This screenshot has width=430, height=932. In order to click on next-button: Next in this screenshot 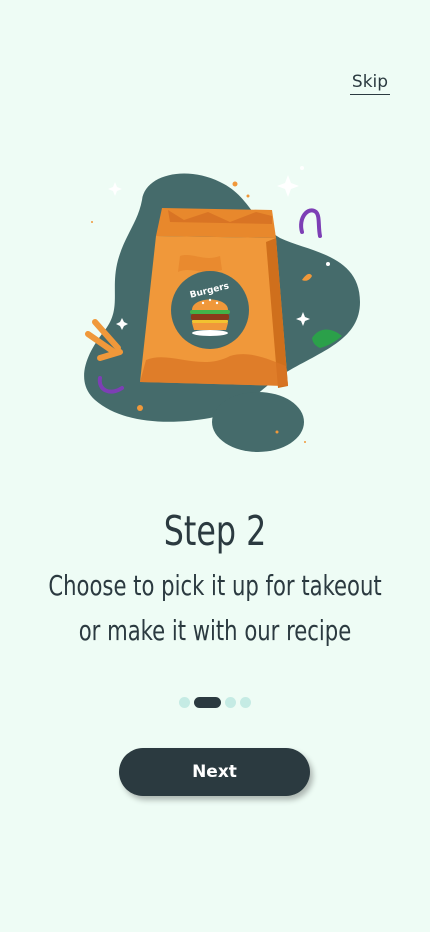, I will do `click(214, 772)`.